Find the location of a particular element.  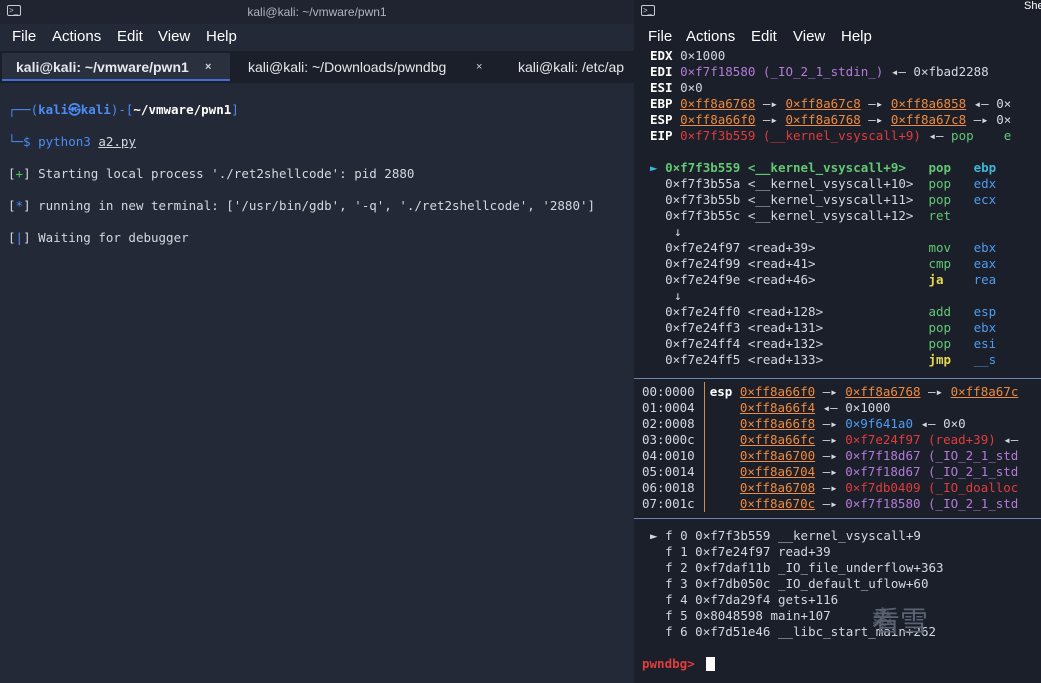

backtrace-row: f 1 0×f7e24f97 read+39 is located at coordinates (740, 552).